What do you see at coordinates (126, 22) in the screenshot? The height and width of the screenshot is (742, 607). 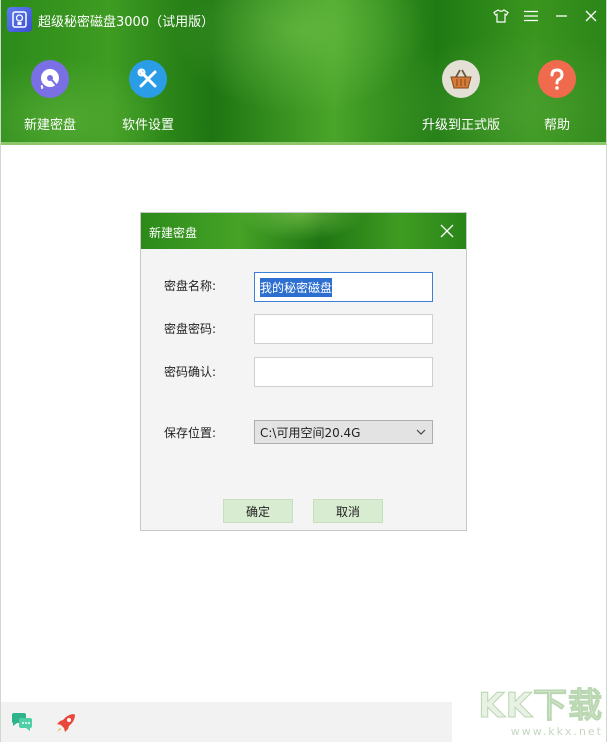 I see `app-title: 超级秘密磁盘3000（试用版）` at bounding box center [126, 22].